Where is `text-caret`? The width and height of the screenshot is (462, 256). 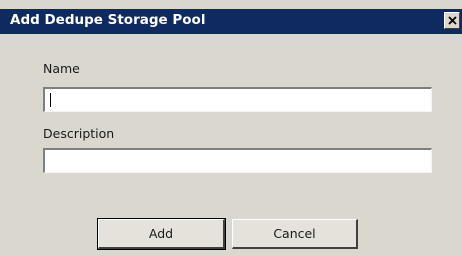
text-caret is located at coordinates (50, 100).